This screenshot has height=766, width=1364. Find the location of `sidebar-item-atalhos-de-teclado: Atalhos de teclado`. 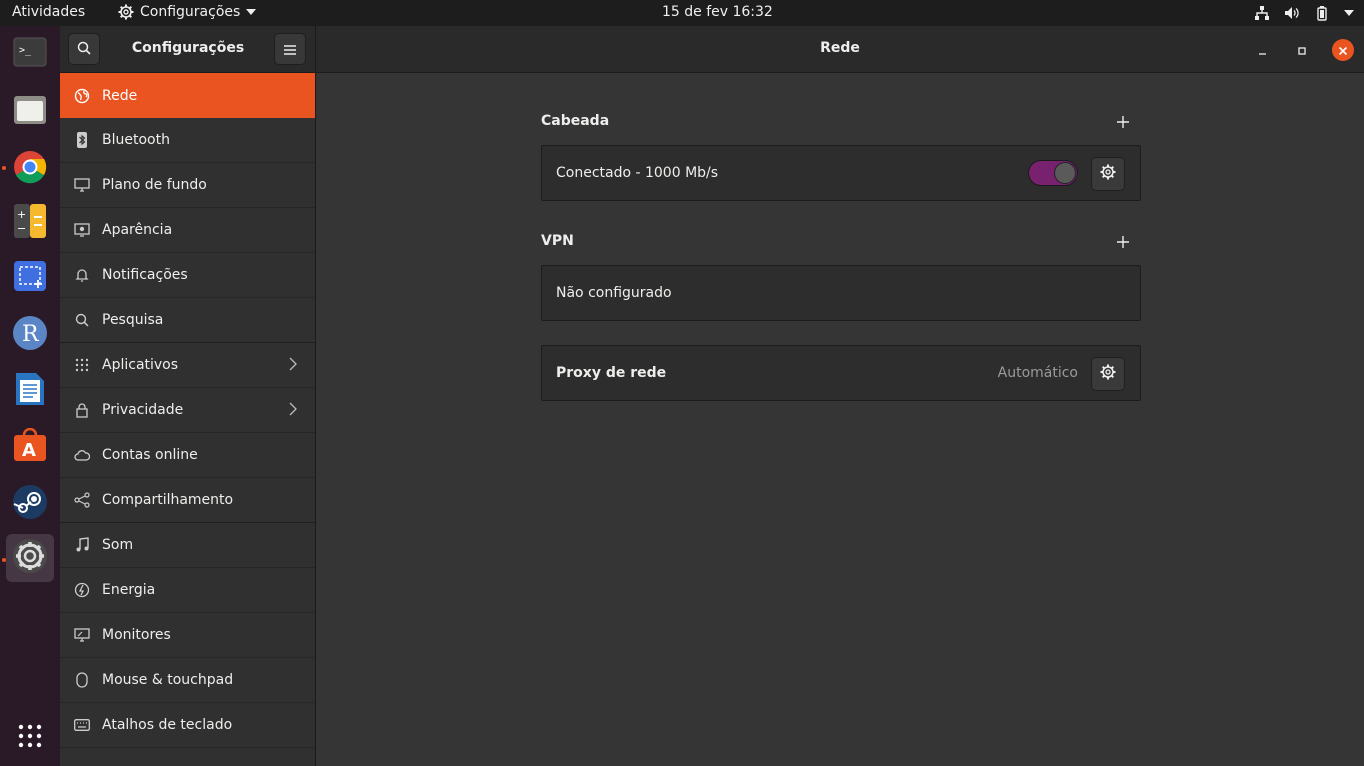

sidebar-item-atalhos-de-teclado: Atalhos de teclado is located at coordinates (187, 725).